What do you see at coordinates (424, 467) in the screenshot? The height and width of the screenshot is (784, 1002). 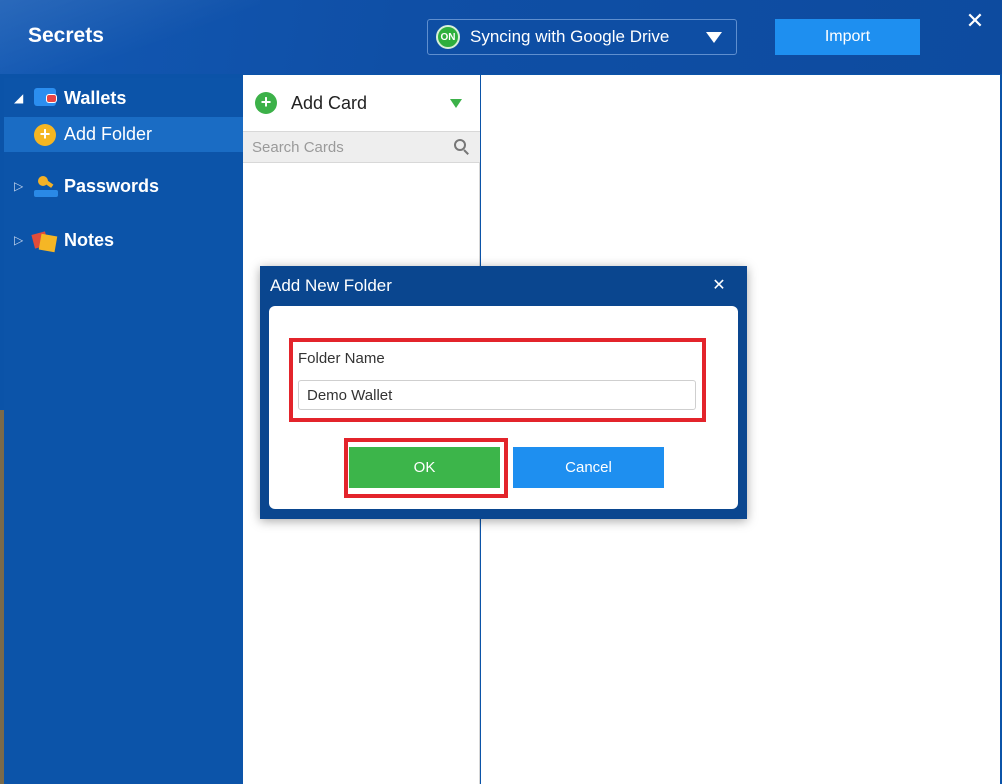 I see `ok-button: OK` at bounding box center [424, 467].